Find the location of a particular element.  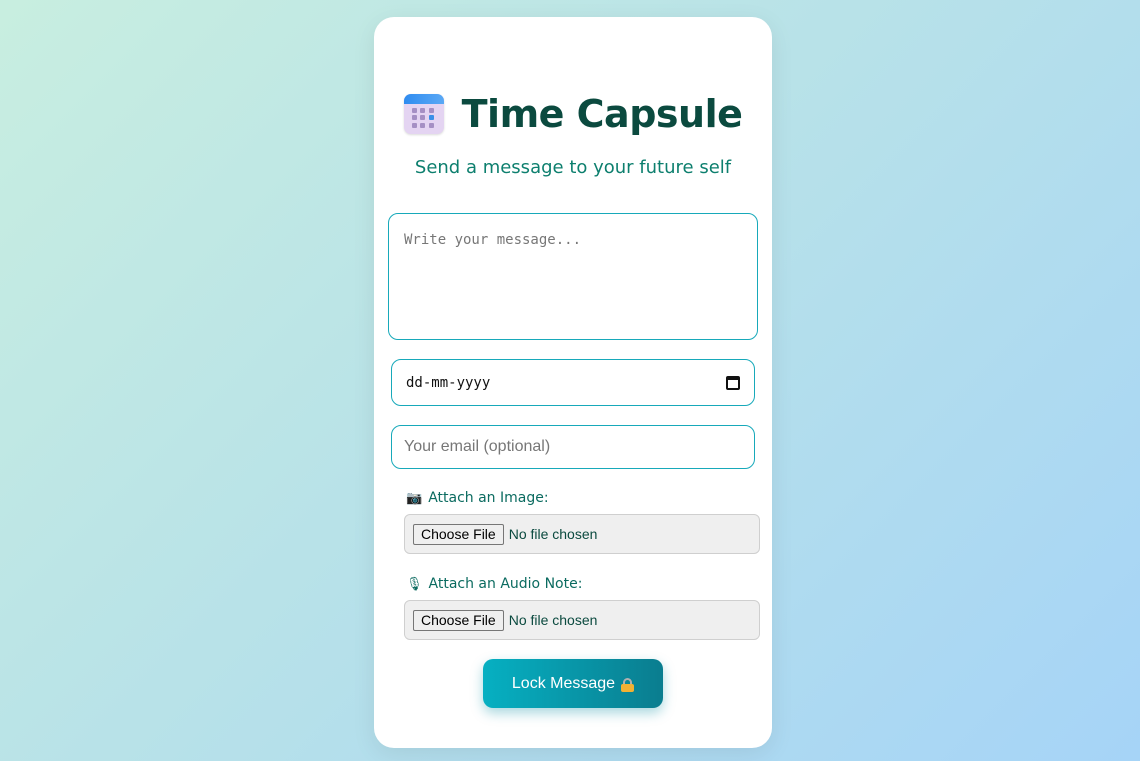

audio-file-input: Choose File No file chosen is located at coordinates (582, 620).